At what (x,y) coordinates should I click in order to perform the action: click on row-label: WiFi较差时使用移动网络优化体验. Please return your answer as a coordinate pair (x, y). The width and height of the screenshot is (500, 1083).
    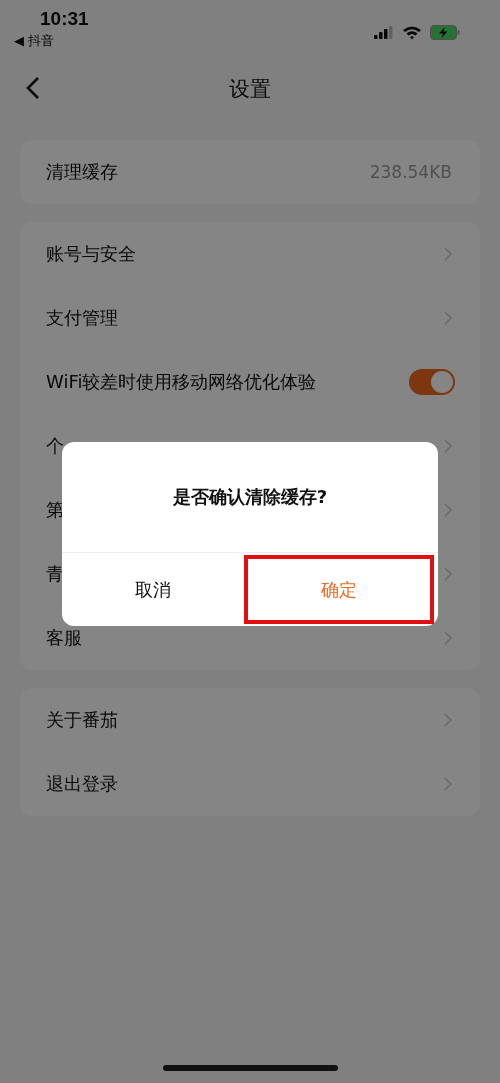
    Looking at the image, I should click on (181, 382).